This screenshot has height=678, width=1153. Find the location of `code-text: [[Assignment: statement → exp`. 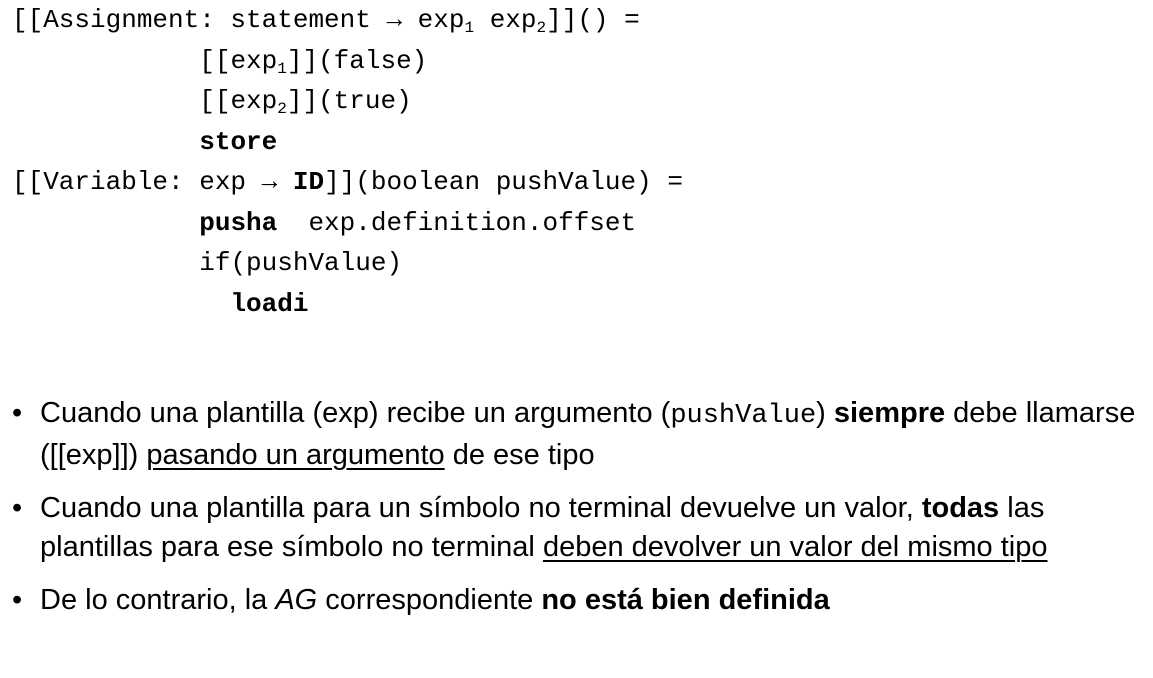

code-text: [[Assignment: statement → exp is located at coordinates (238, 20).